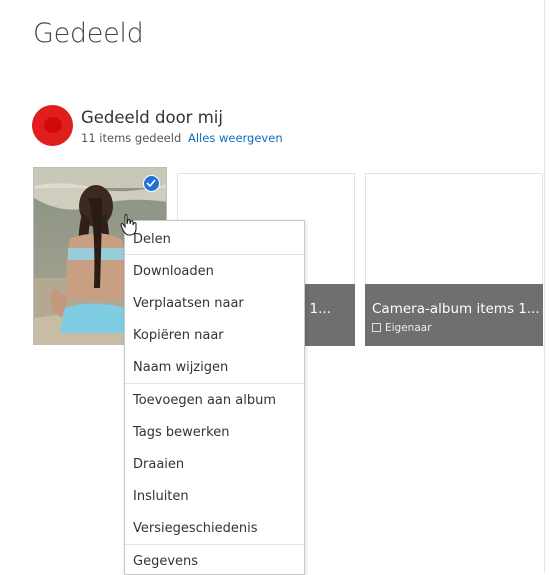  What do you see at coordinates (161, 496) in the screenshot?
I see `menu-item-embed: Insluiten` at bounding box center [161, 496].